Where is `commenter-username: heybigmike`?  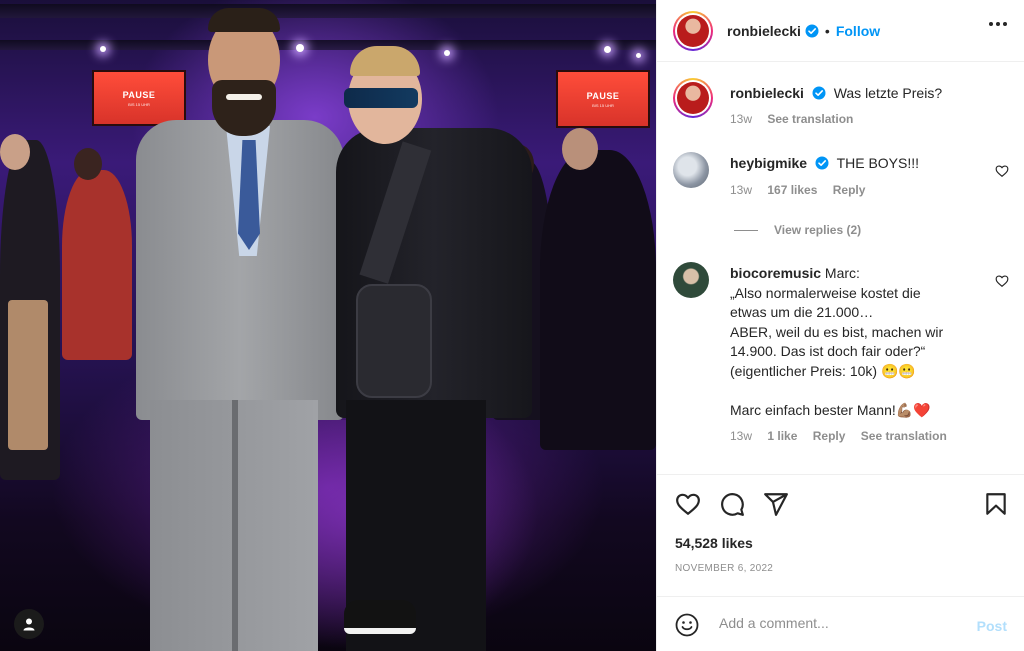
commenter-username: heybigmike is located at coordinates (768, 163).